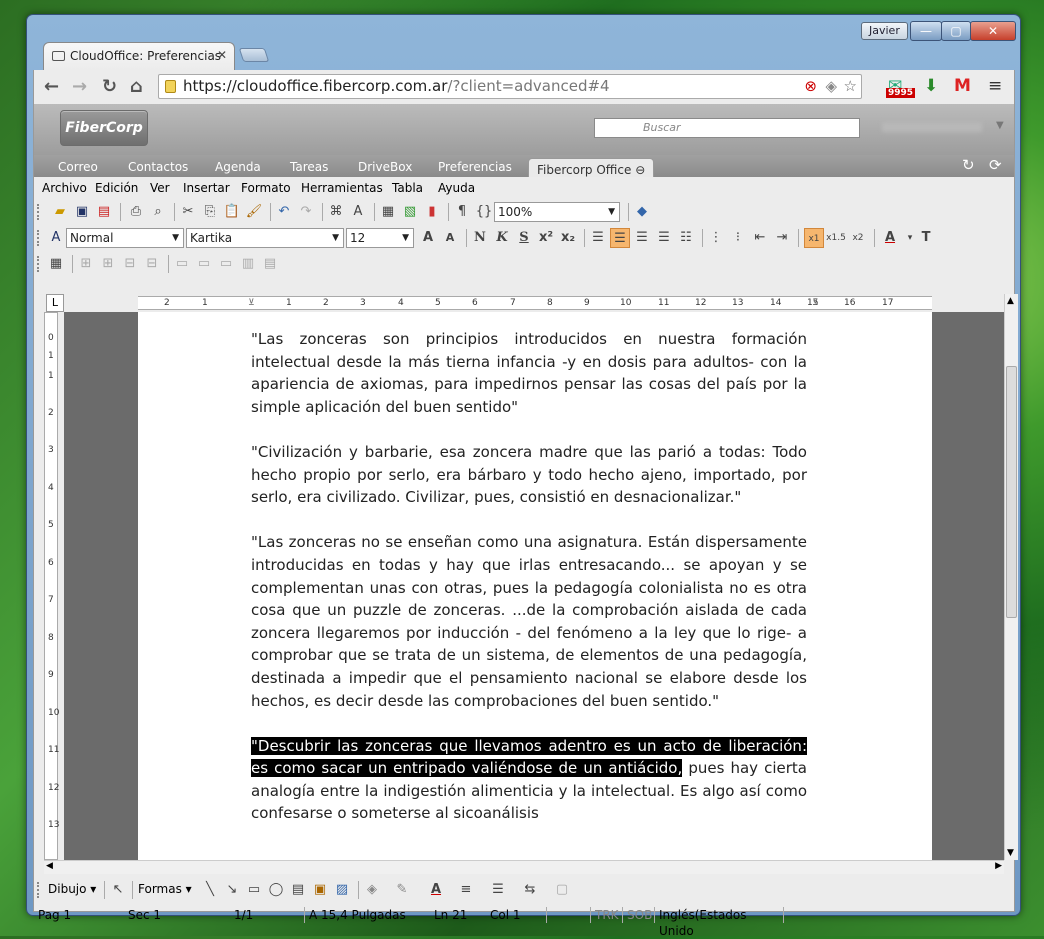 The height and width of the screenshot is (939, 1044). I want to click on minimize-button: —, so click(926, 31).